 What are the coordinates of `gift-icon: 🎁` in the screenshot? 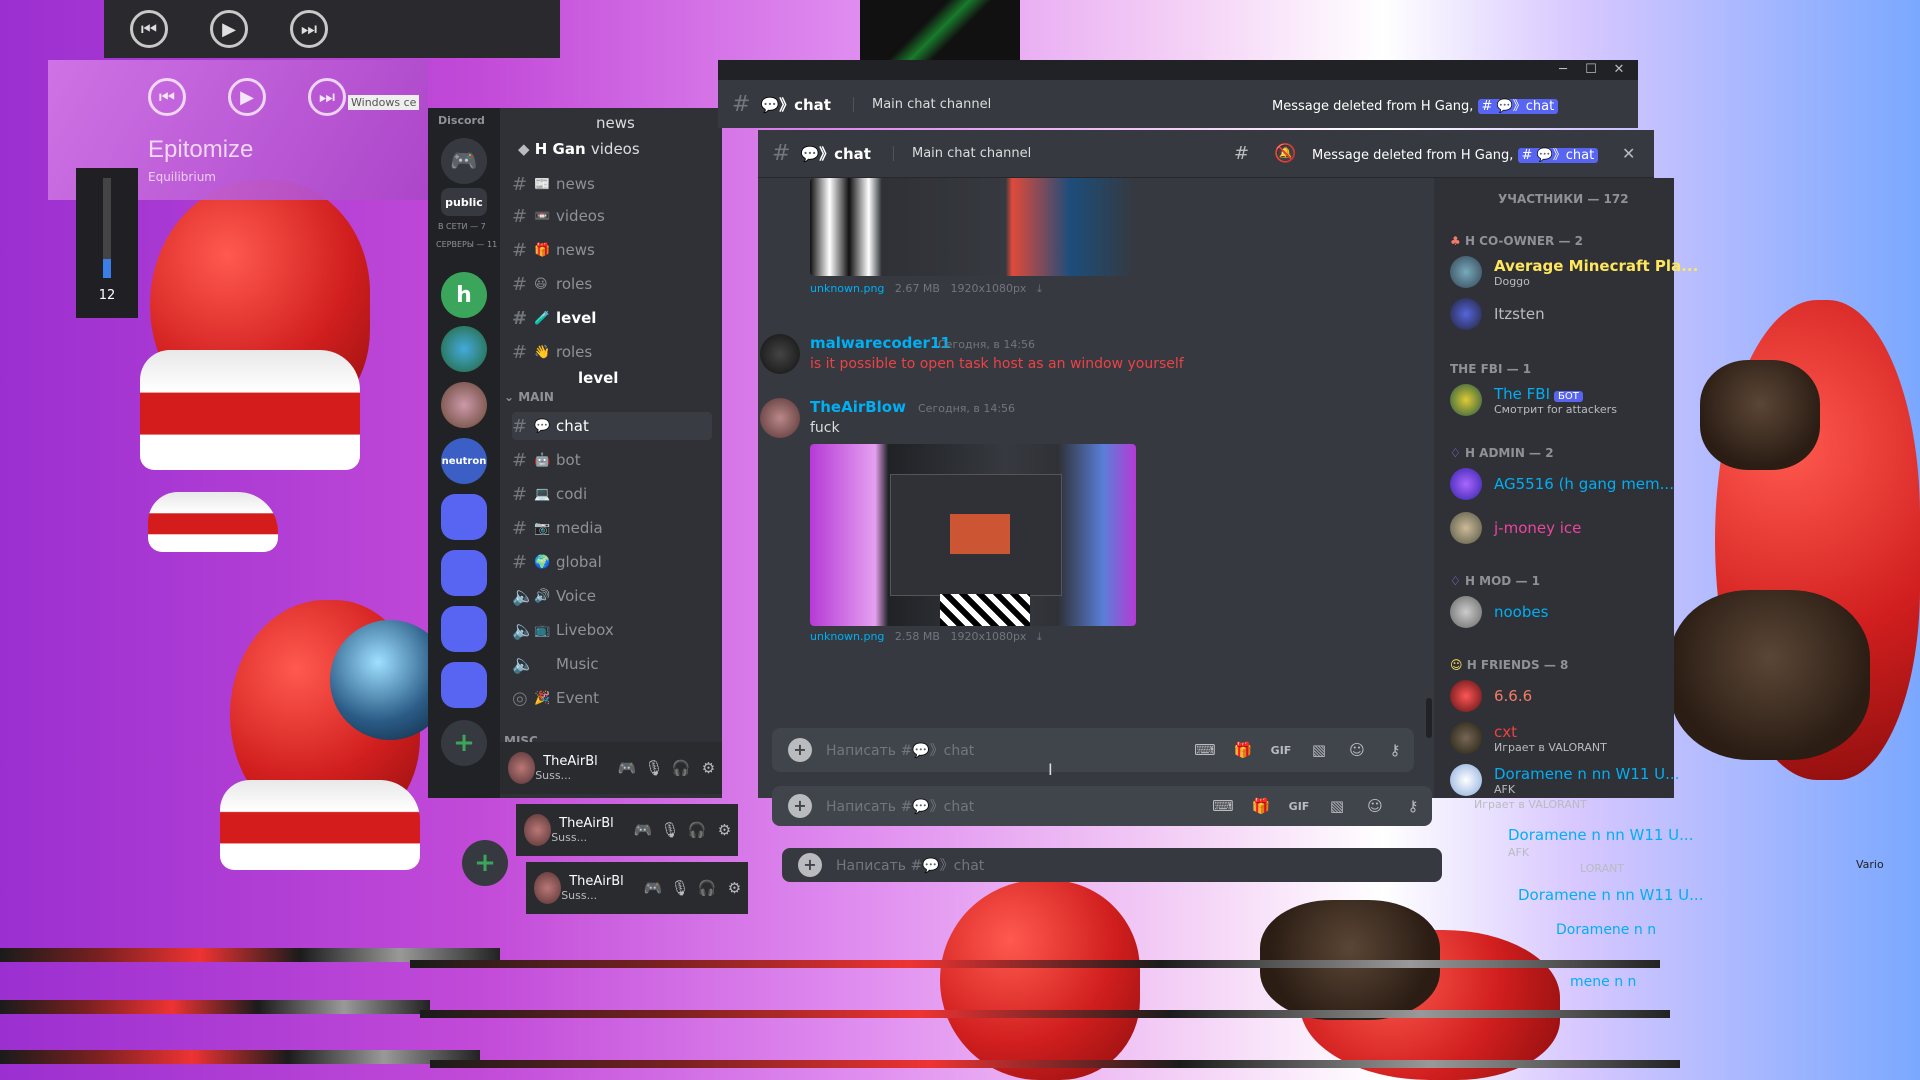 It's located at (1243, 750).